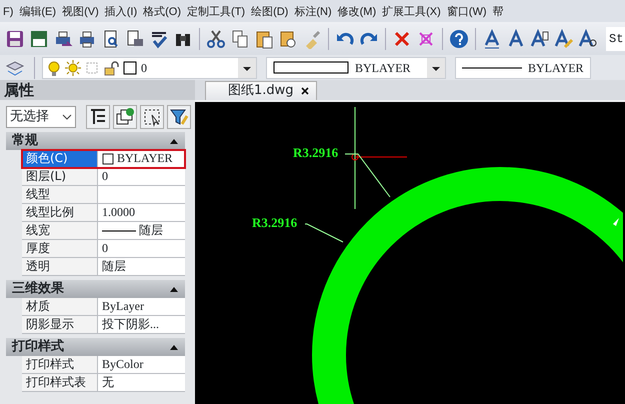  Describe the element at coordinates (149, 67) in the screenshot. I see `layer-combo: 0` at that location.